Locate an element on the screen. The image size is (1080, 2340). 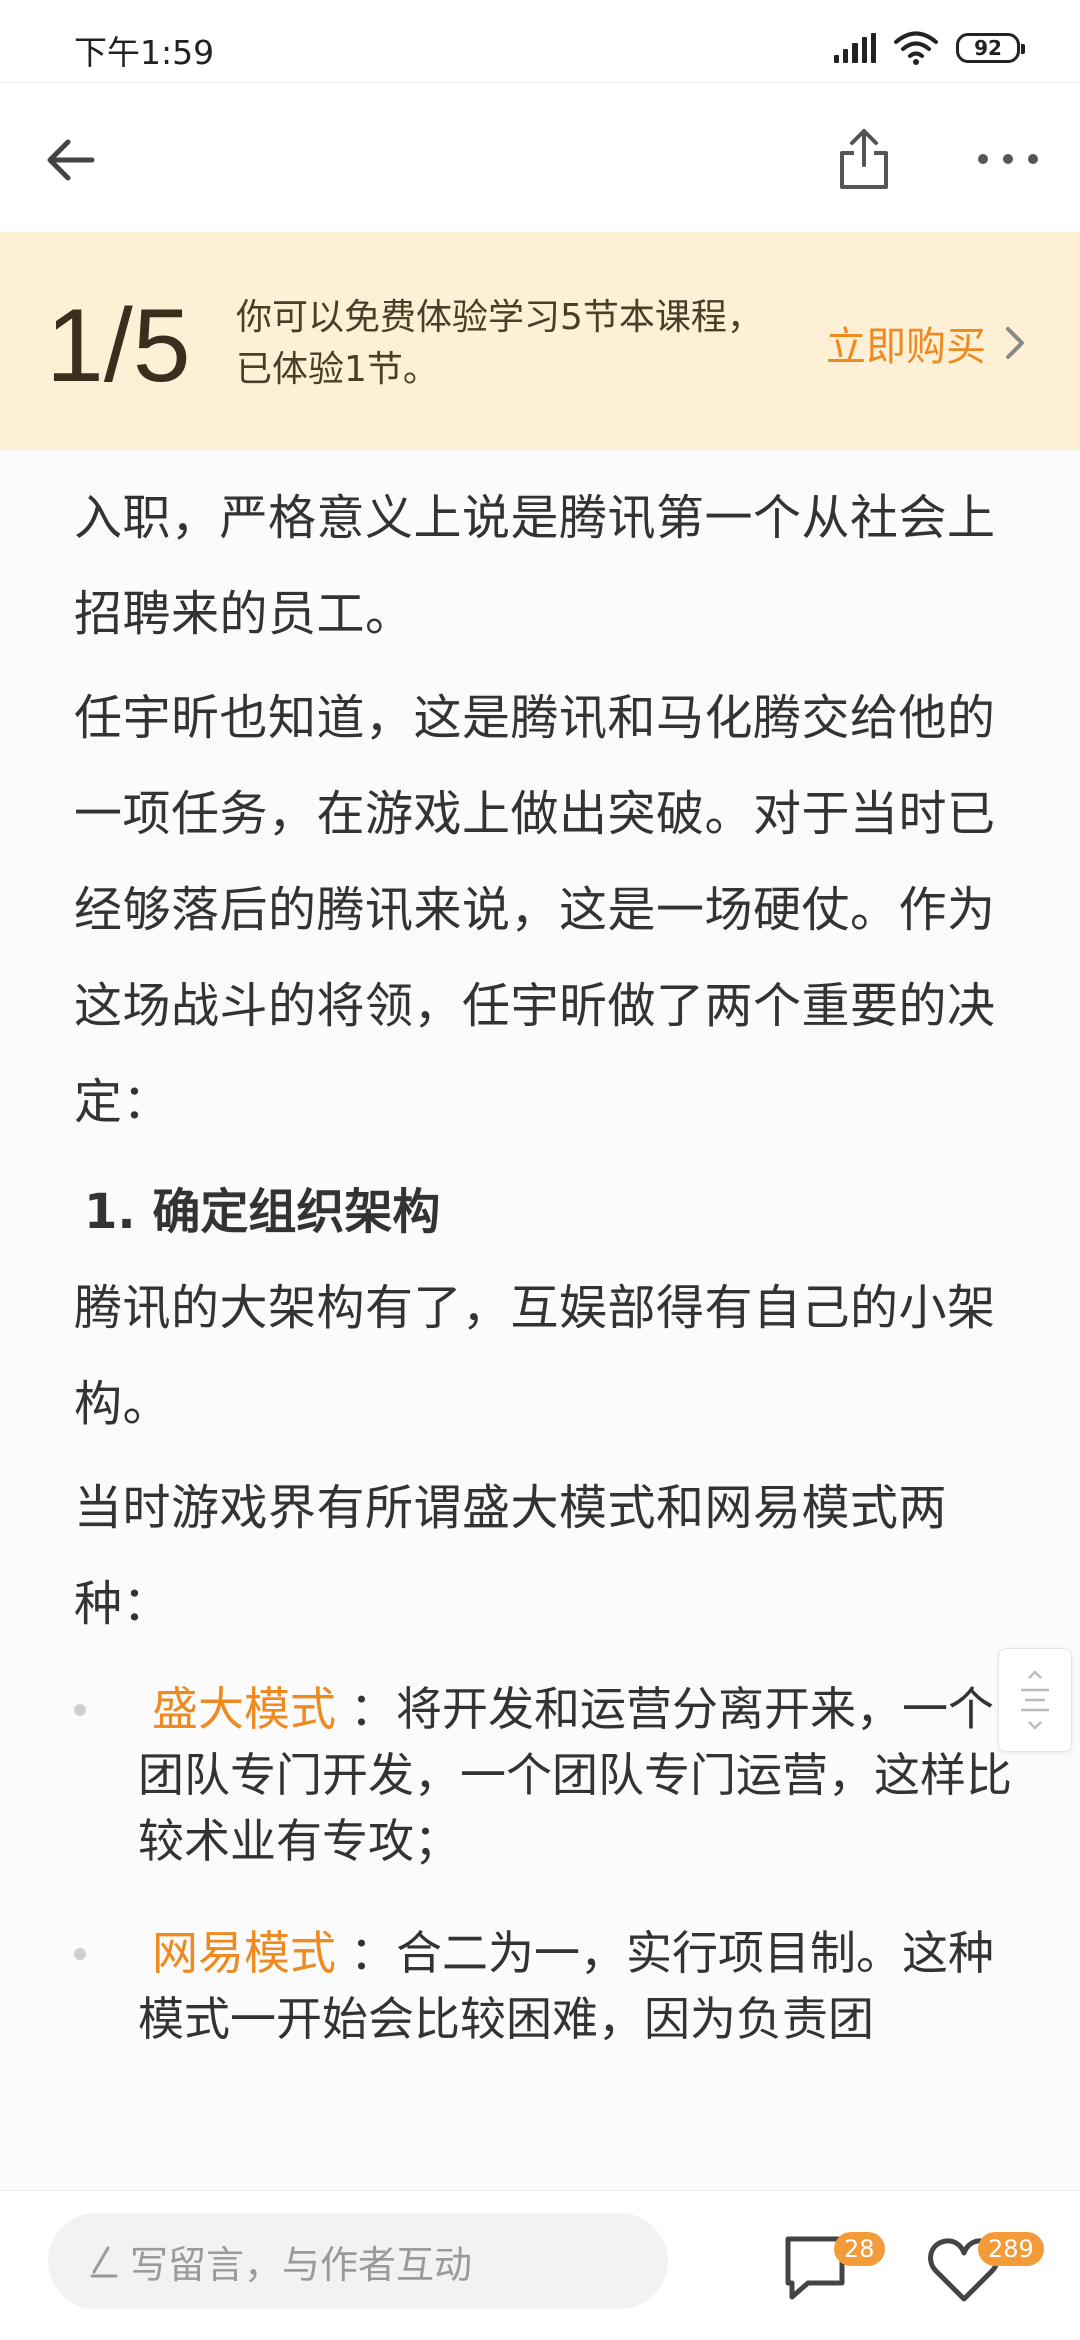
nav-bar is located at coordinates (540, 157).